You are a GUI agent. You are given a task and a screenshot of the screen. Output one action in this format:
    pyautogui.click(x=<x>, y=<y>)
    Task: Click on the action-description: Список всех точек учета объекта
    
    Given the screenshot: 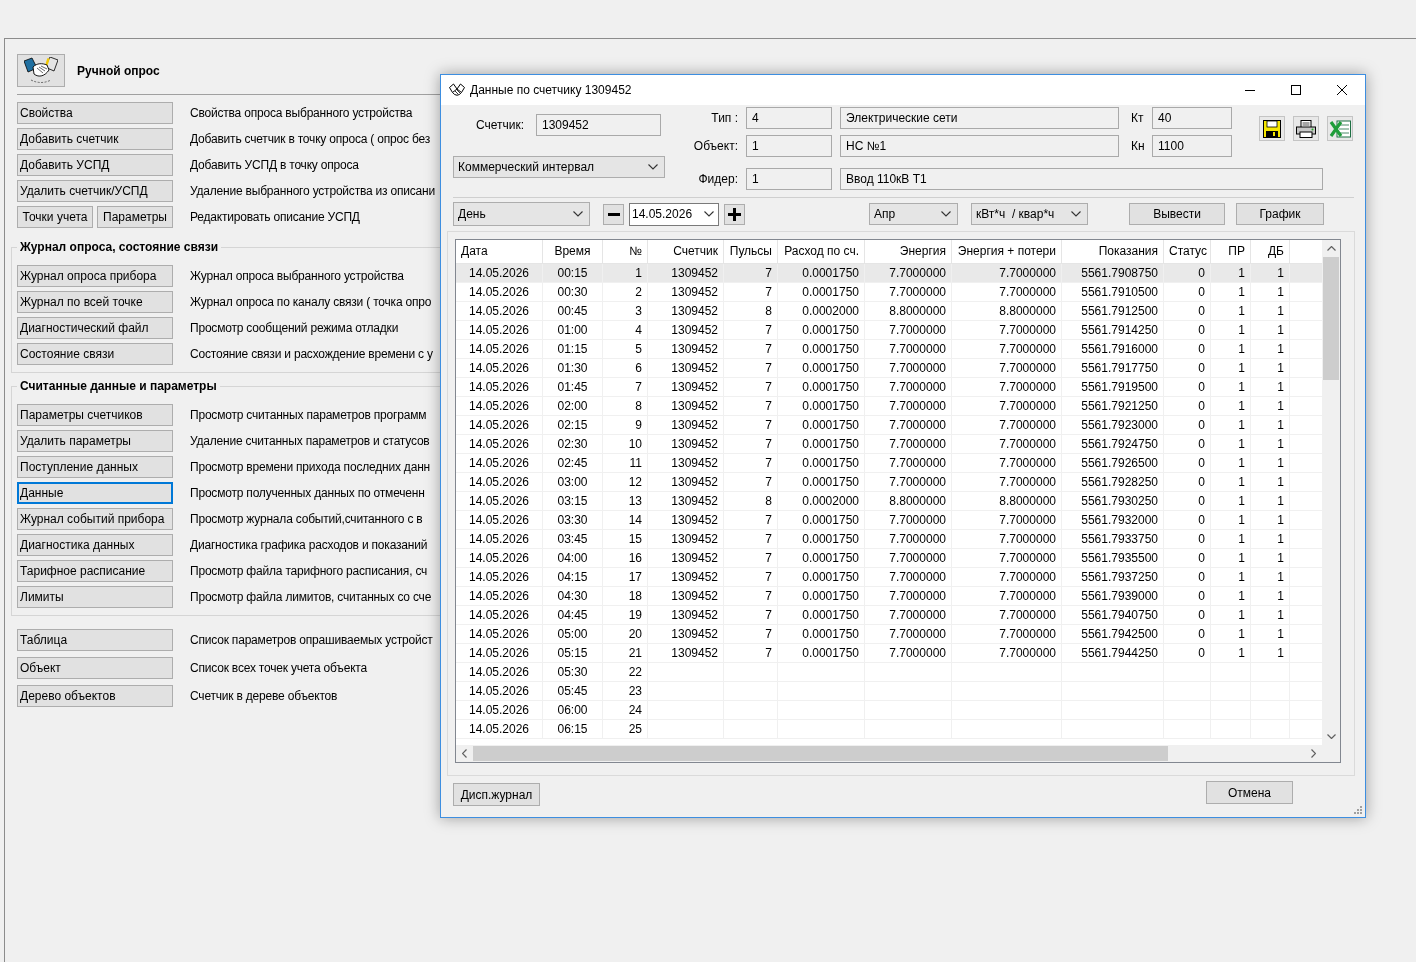 What is the action you would take?
    pyautogui.click(x=278, y=668)
    